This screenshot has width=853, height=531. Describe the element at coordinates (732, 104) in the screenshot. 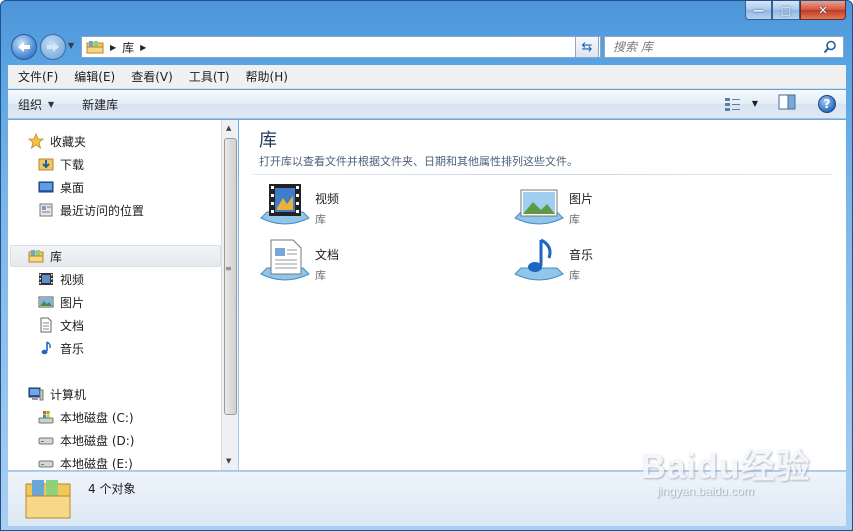

I see `view-icon` at that location.